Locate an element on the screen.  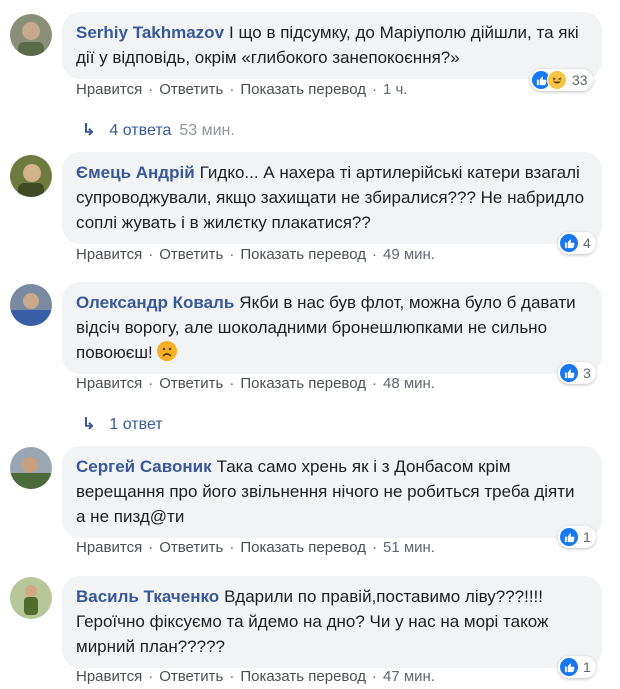
comment-author: Сергей Савоник is located at coordinates (144, 466).